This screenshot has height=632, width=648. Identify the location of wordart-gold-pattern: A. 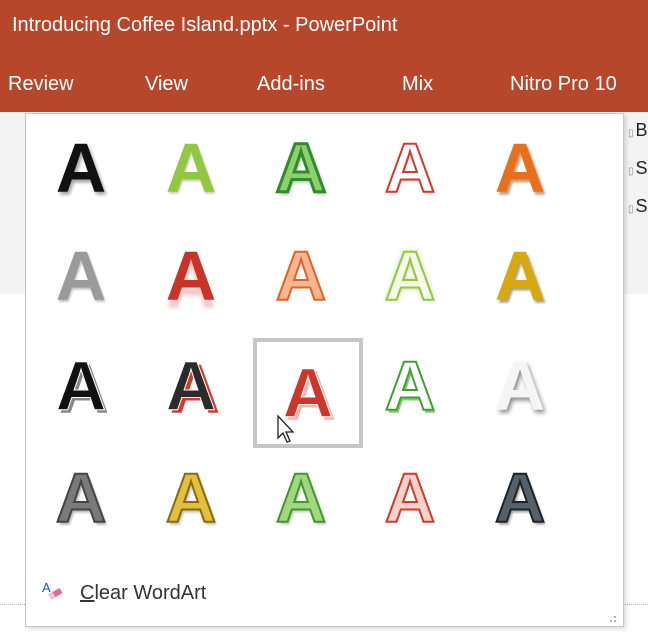
(191, 498).